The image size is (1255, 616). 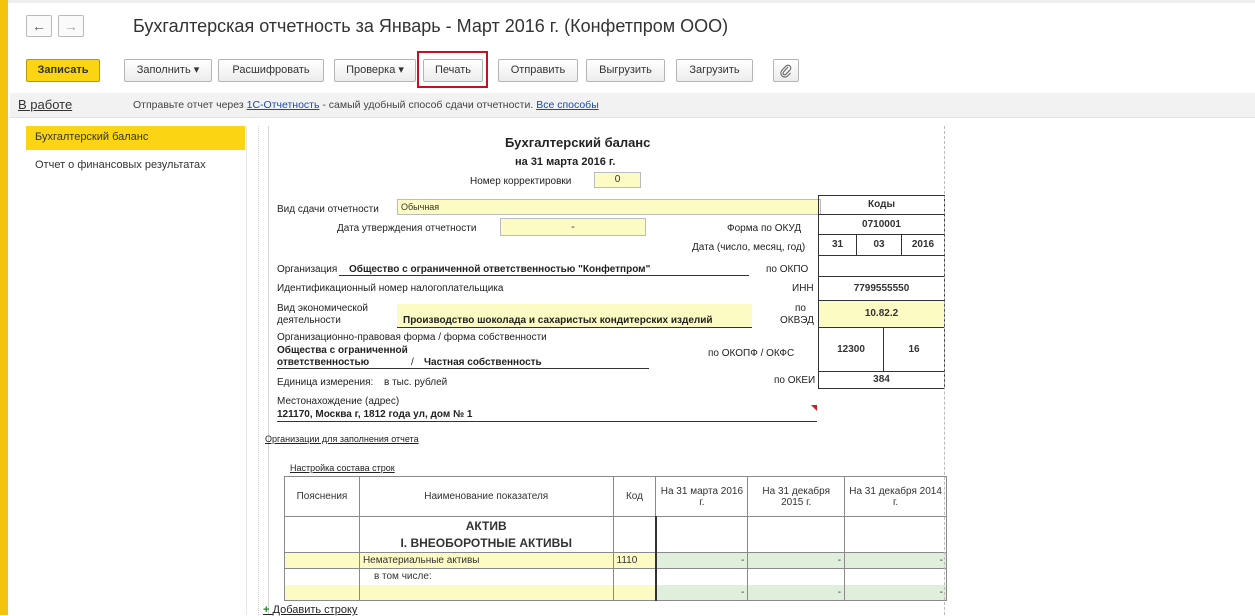 What do you see at coordinates (45, 104) in the screenshot?
I see `status-state-link: В работе` at bounding box center [45, 104].